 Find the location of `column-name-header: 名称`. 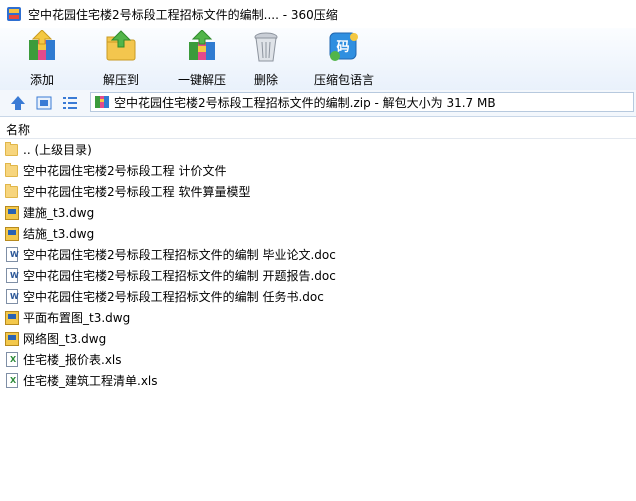

column-name-header: 名称 is located at coordinates (18, 129).